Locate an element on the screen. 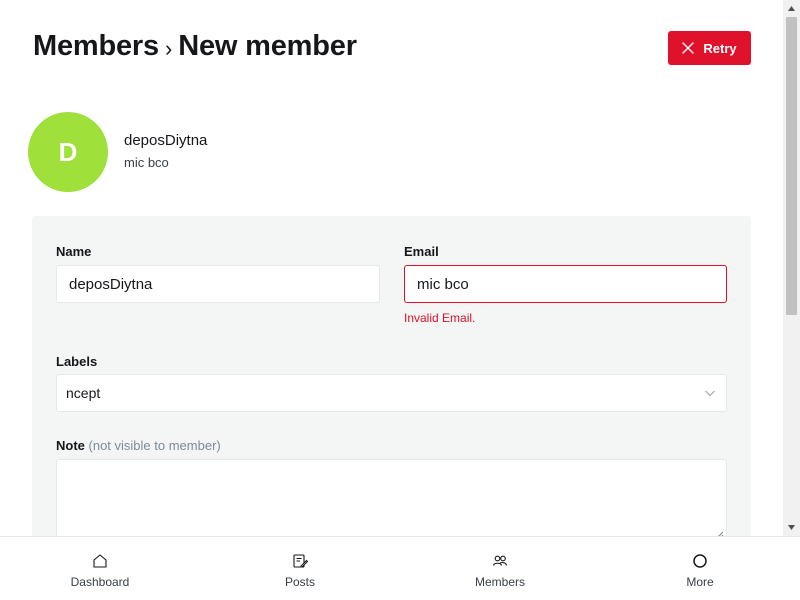 This screenshot has width=800, height=600. nav-item-dashboard: Dashboard is located at coordinates (100, 568).